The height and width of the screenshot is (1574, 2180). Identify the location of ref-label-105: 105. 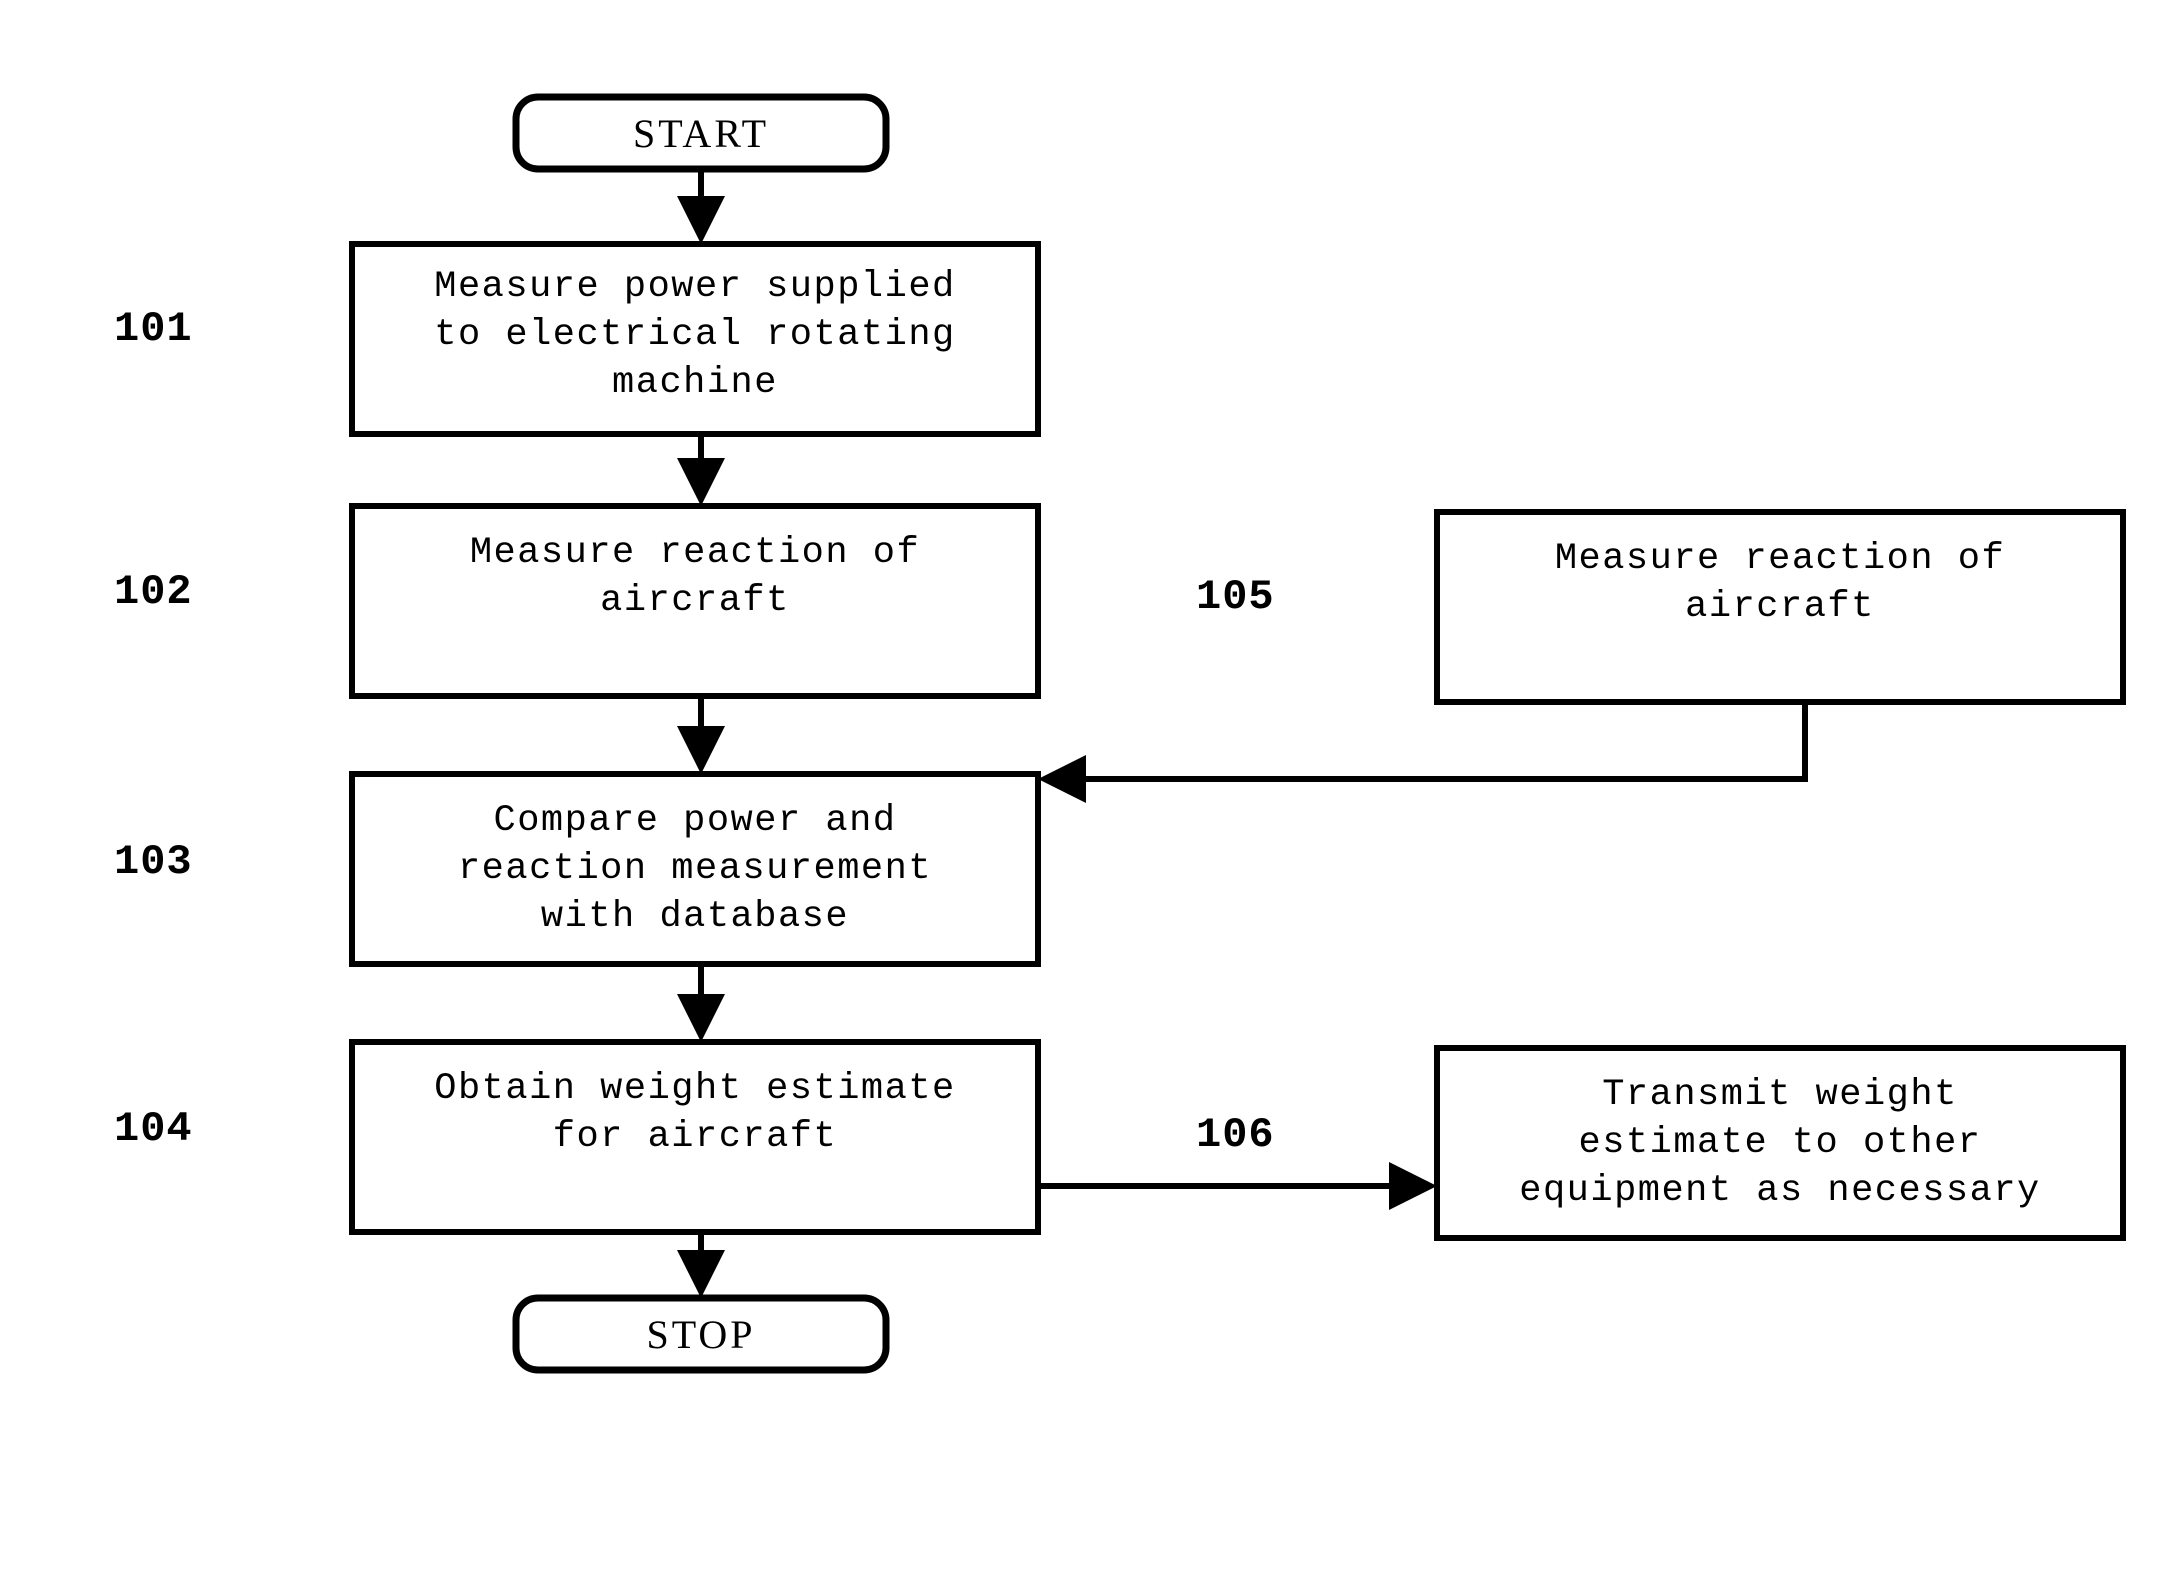
(1235, 597).